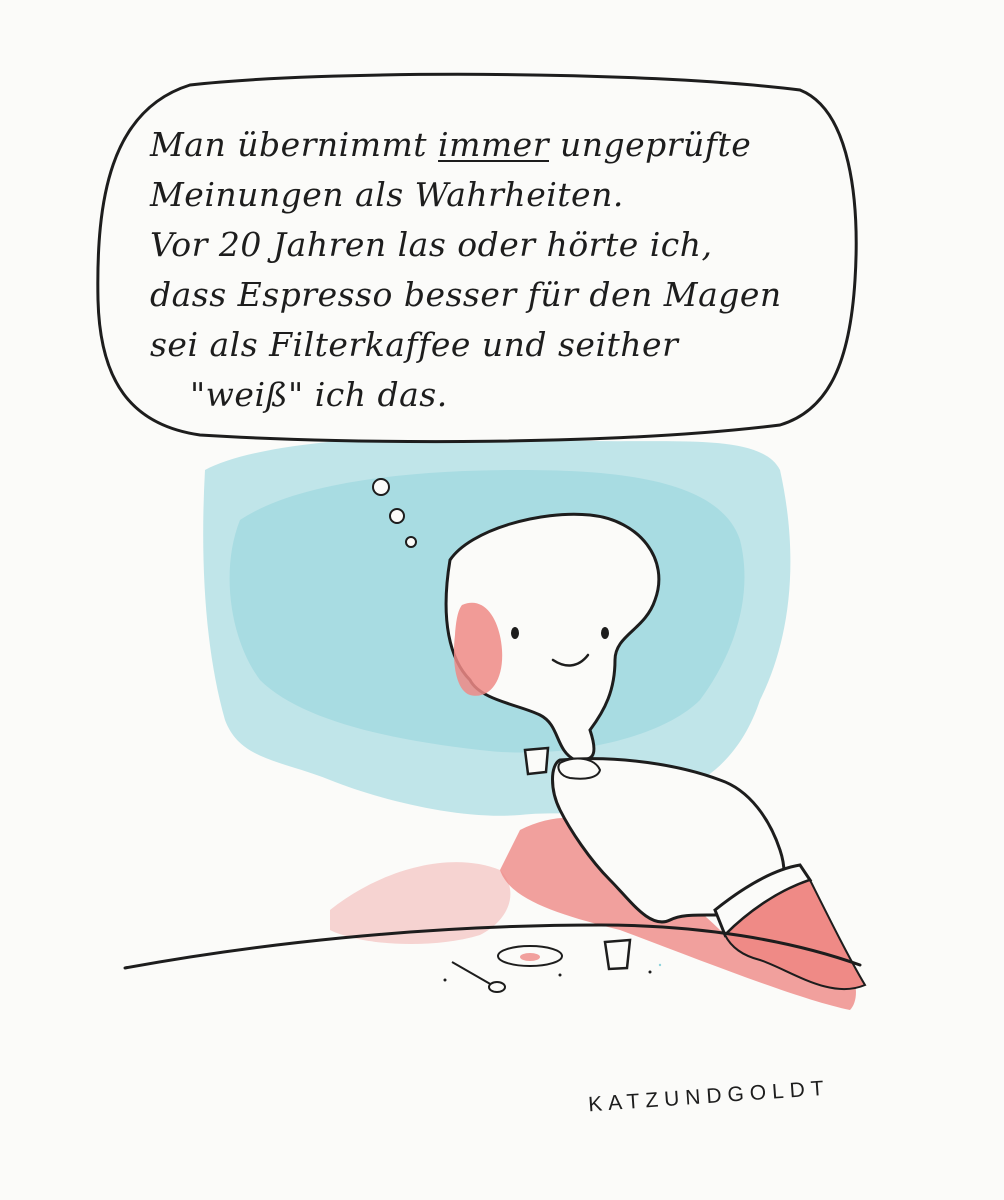 The height and width of the screenshot is (1200, 1004). What do you see at coordinates (497, 987) in the screenshot?
I see `spoon-bowl` at bounding box center [497, 987].